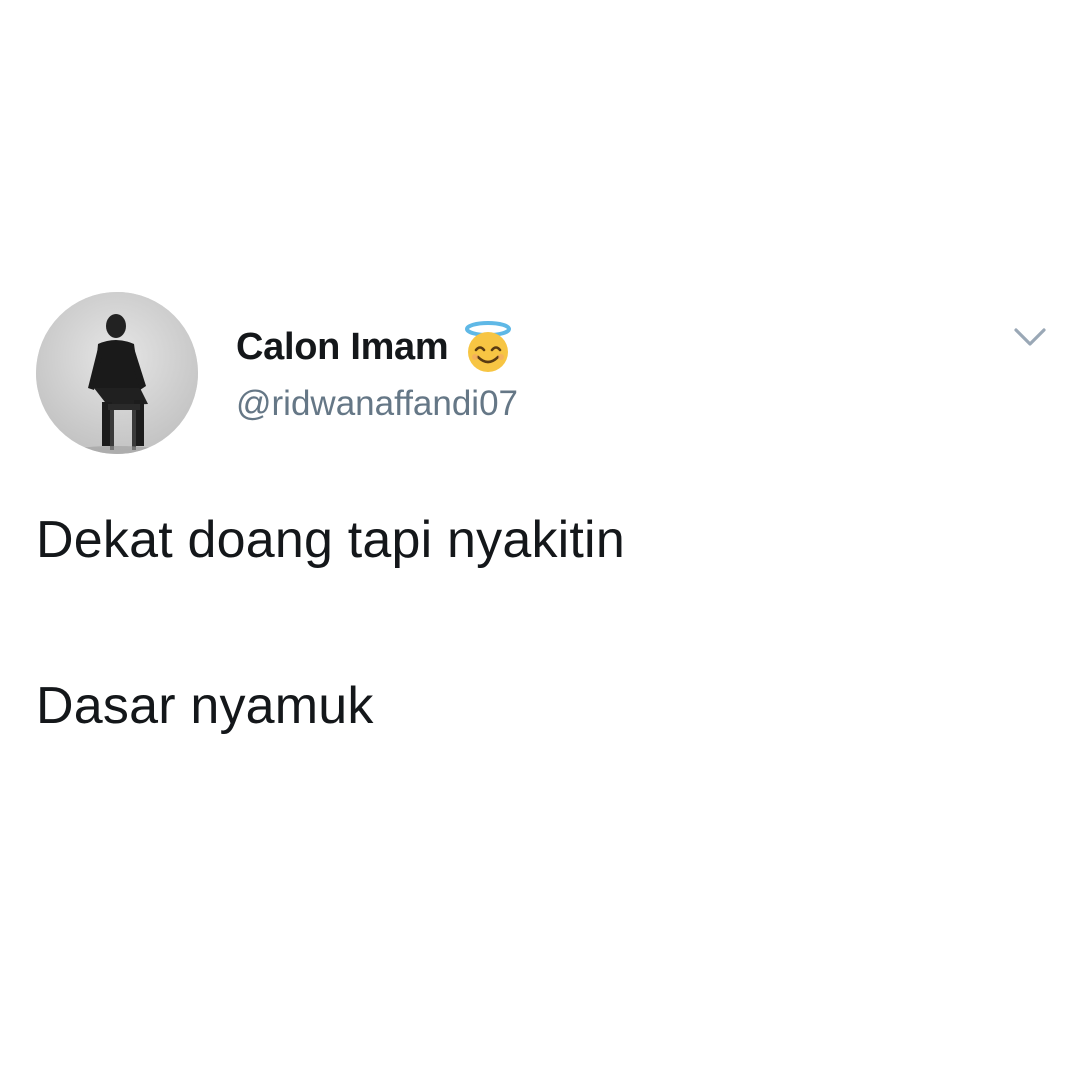 This screenshot has width=1080, height=1080. I want to click on user-handle: @ridwanaffandi07, so click(377, 404).